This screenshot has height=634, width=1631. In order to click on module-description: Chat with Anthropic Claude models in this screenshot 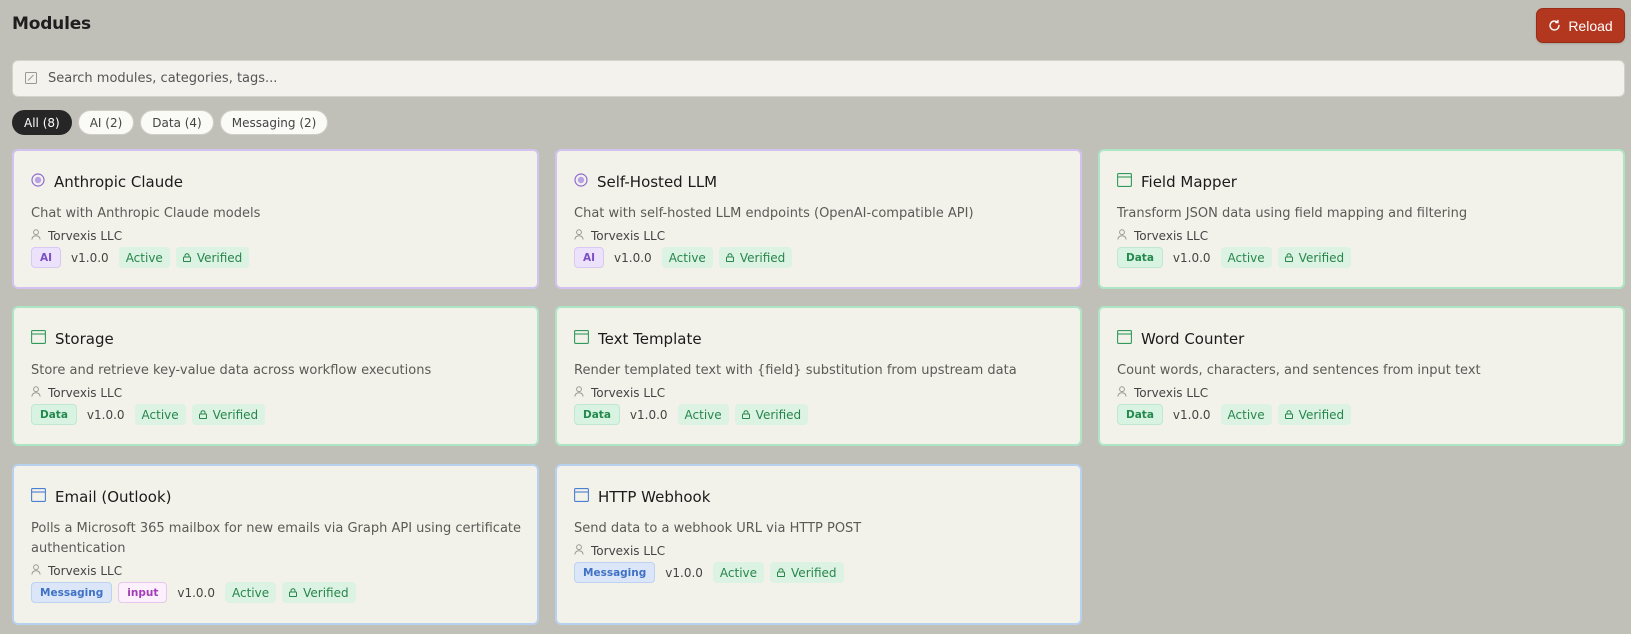, I will do `click(146, 213)`.